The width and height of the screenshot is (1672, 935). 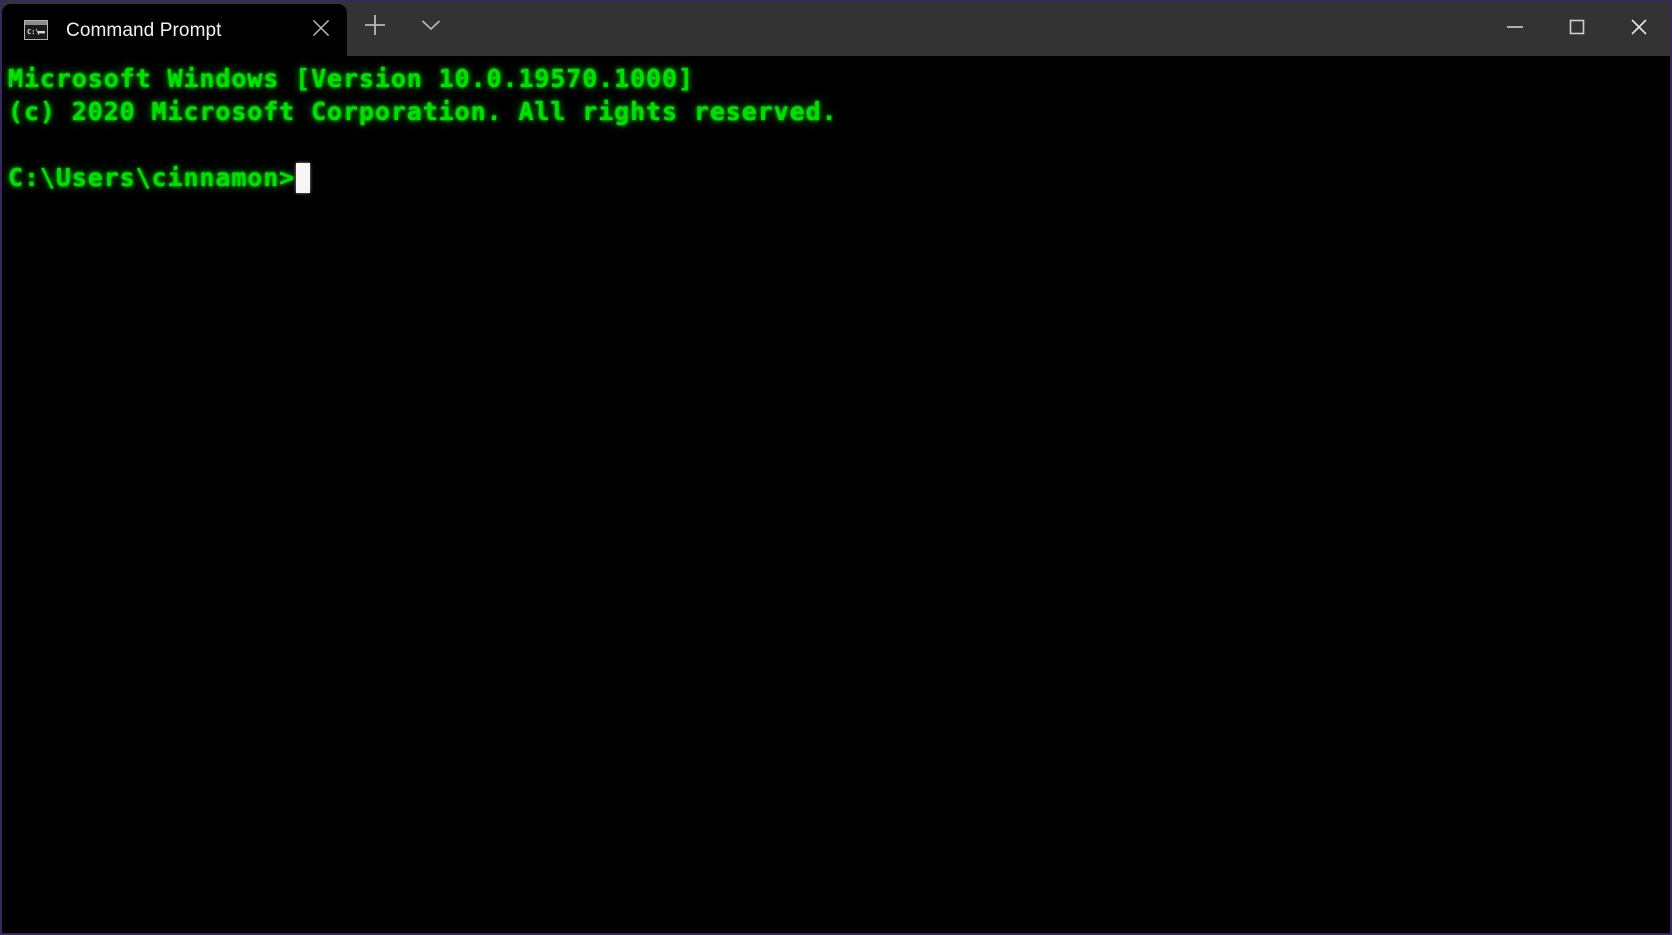 I want to click on terminal-cursor, so click(x=303, y=177).